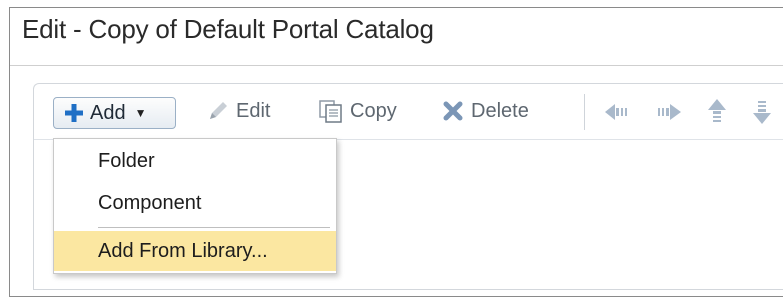  I want to click on edit-button: Edit, so click(238, 111).